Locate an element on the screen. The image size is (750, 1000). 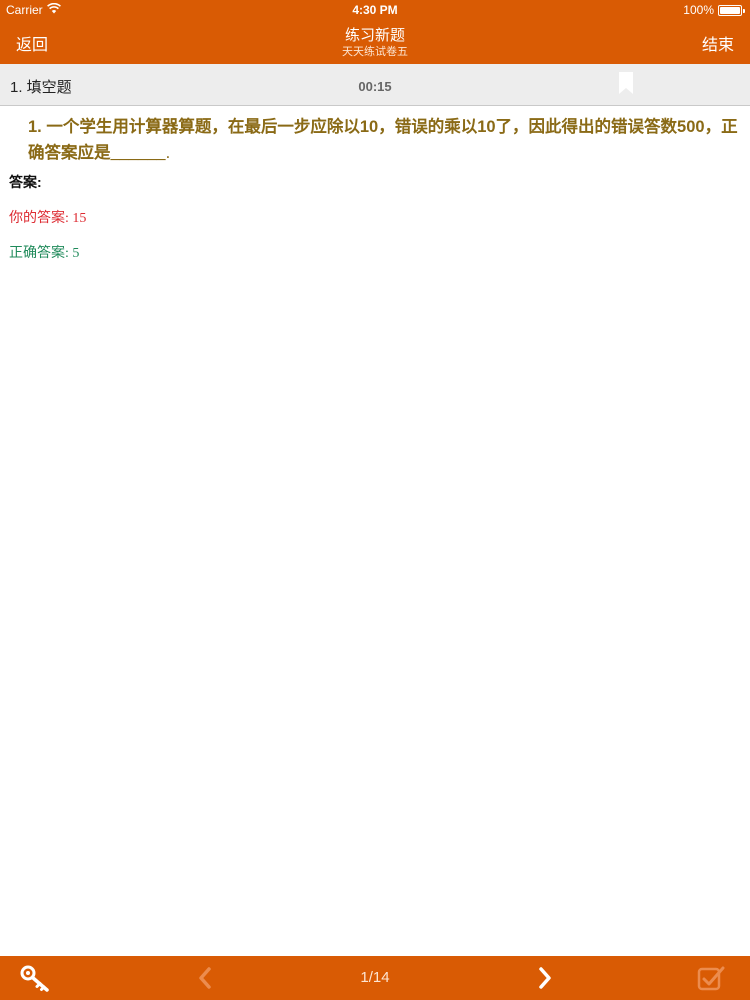
chevron-right-icon is located at coordinates (545, 978).